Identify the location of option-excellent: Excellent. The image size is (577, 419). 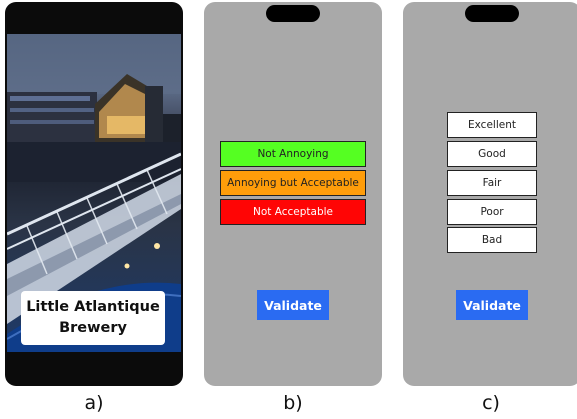
(492, 125).